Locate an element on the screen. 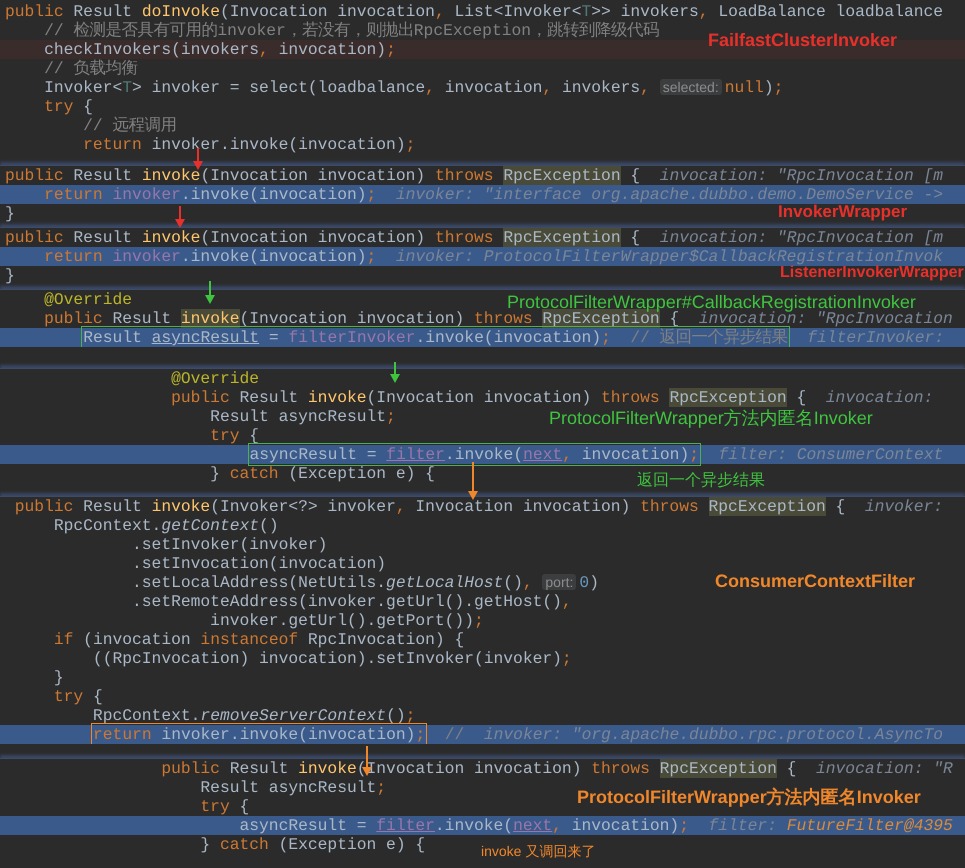 This screenshot has height=868, width=965. code-line: RpcContext.removeServerContext(); is located at coordinates (254, 715).